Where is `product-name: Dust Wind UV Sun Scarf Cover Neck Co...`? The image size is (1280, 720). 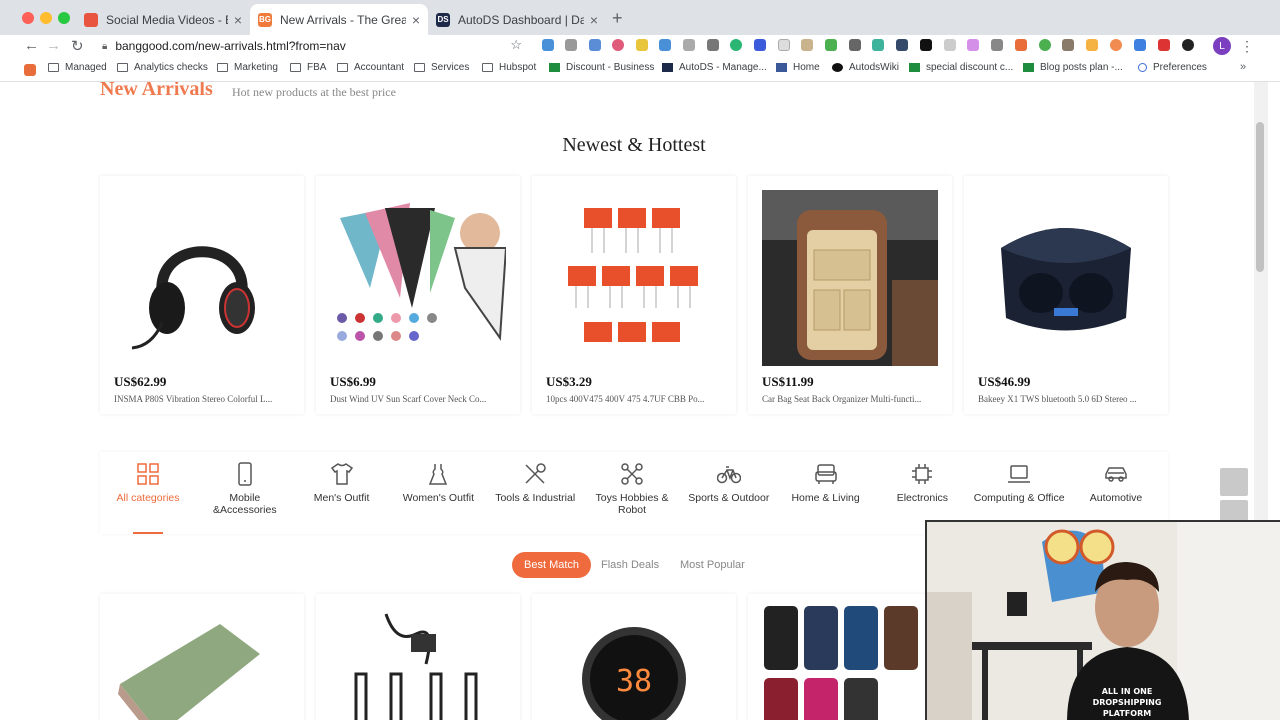 product-name: Dust Wind UV Sun Scarf Cover Neck Co... is located at coordinates (419, 399).